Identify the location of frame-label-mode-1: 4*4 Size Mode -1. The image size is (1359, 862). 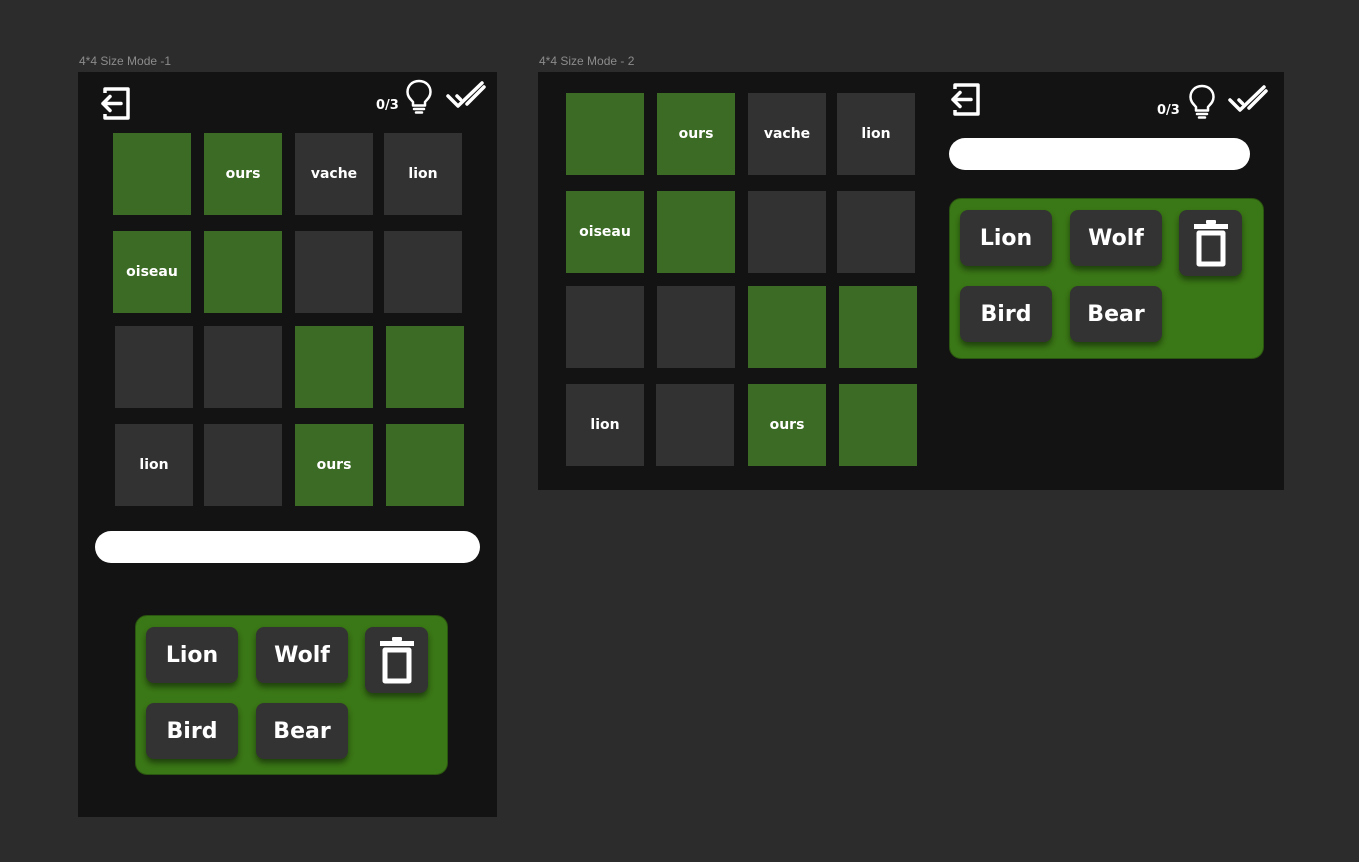
(125, 61).